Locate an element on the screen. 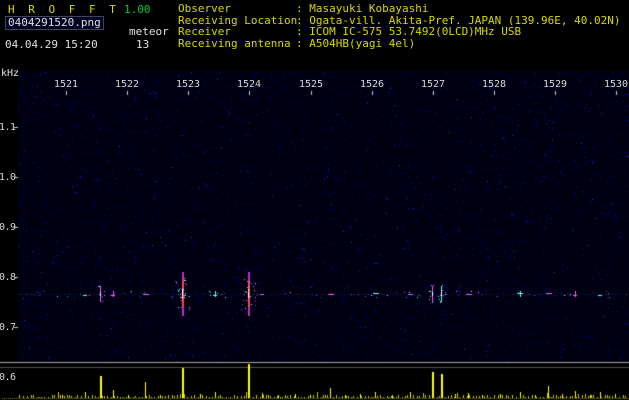  freq-tick-label: 0.8 is located at coordinates (8, 277).